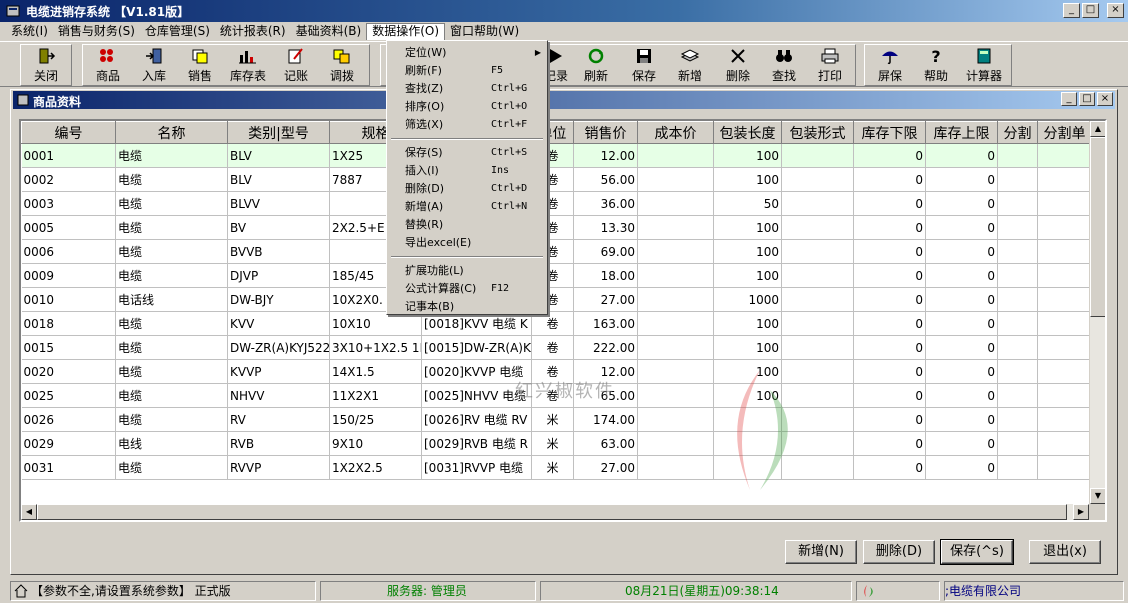  I want to click on dropdown-item: 插入(I) Ins, so click(468, 171).